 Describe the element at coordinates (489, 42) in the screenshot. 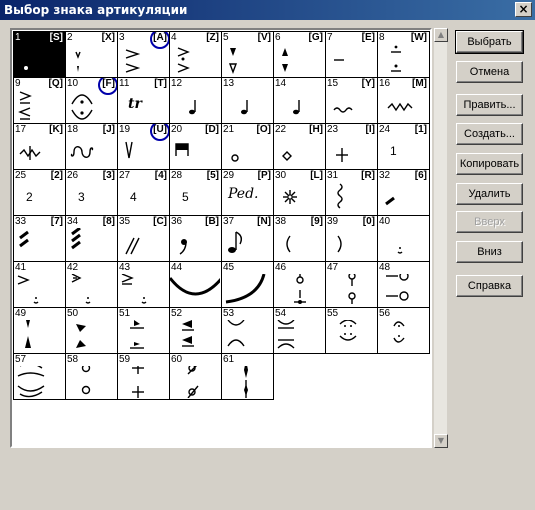

I see `select-button: Выбрать` at that location.